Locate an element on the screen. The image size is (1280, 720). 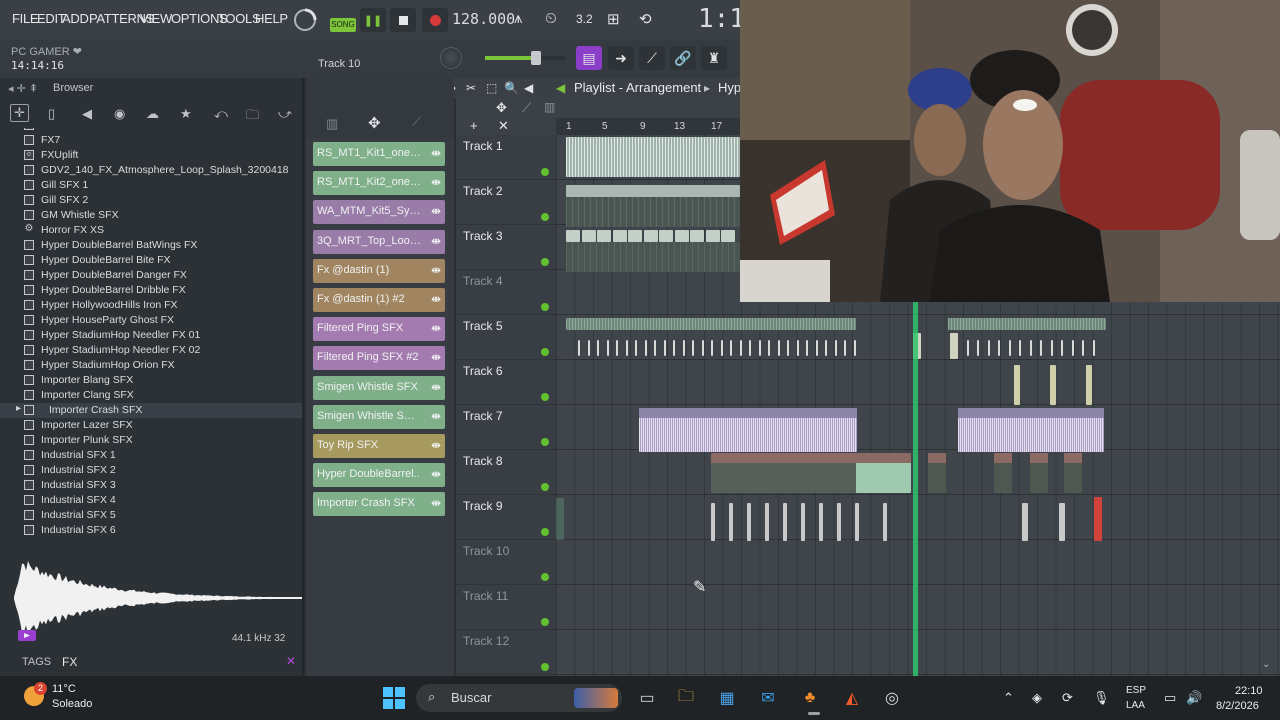
arrow-right-icon: ➜ is located at coordinates (621, 58).